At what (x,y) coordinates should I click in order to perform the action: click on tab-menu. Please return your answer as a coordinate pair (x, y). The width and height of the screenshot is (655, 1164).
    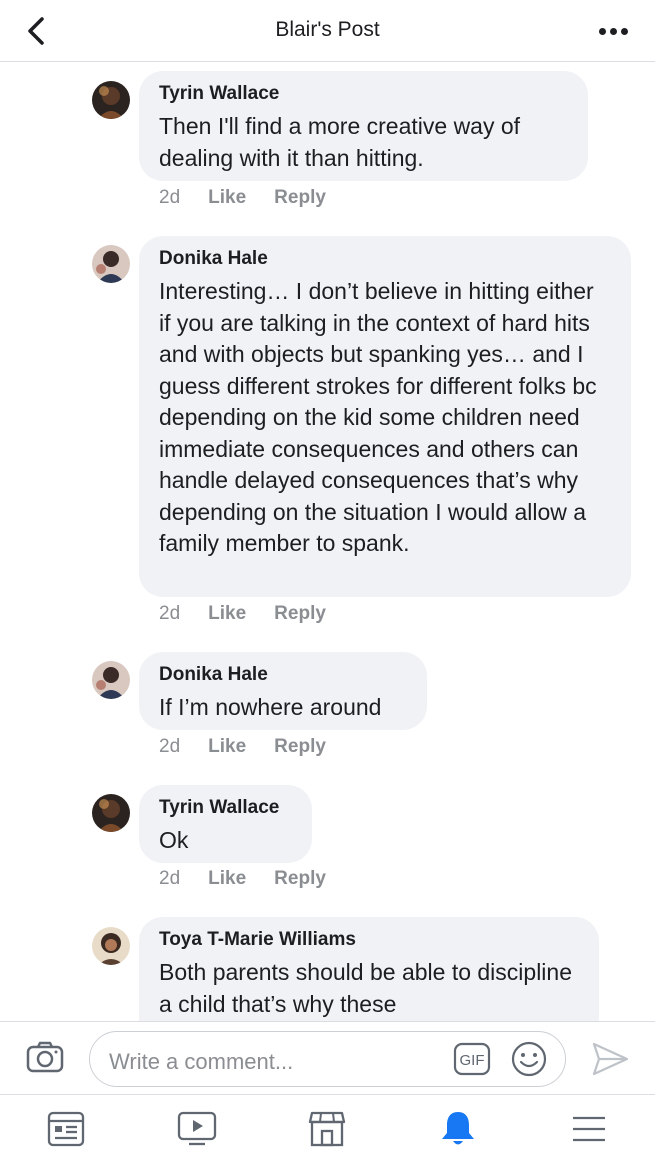
    Looking at the image, I should click on (589, 1129).